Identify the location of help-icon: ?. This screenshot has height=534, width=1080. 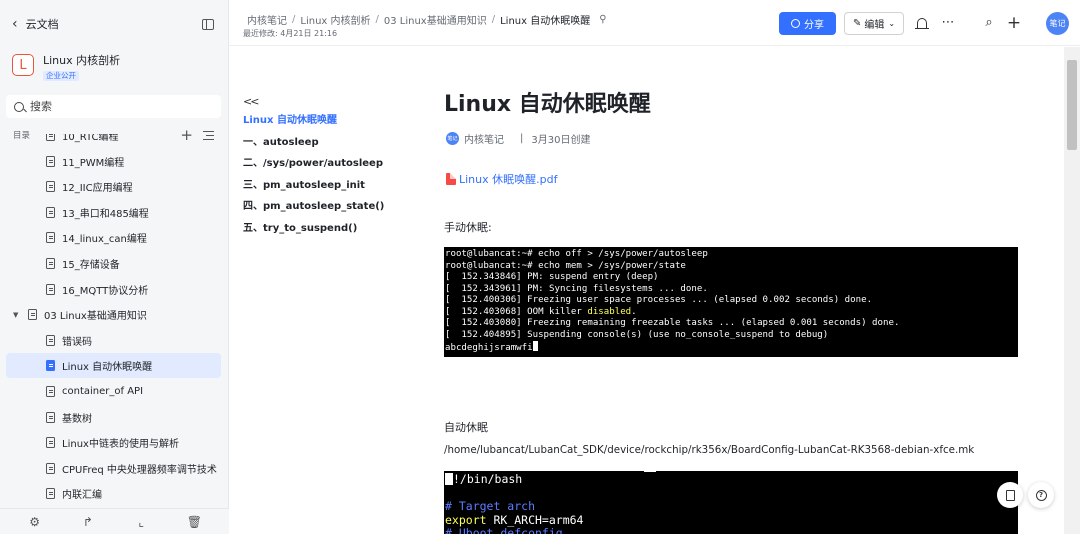
(1041, 495).